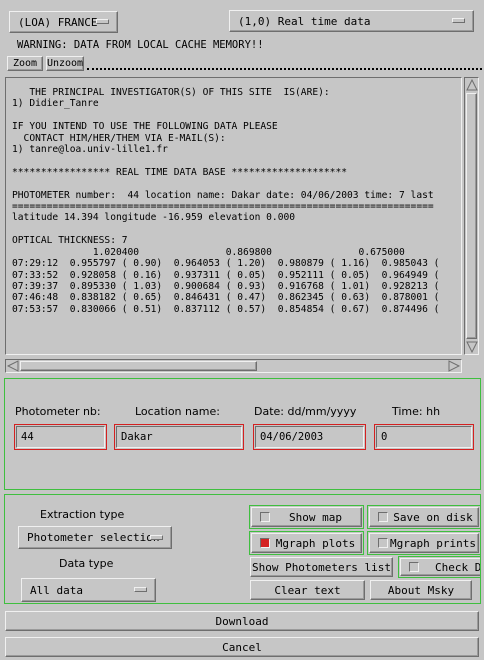 This screenshot has height=660, width=484. Describe the element at coordinates (454, 366) in the screenshot. I see `scroll-right-arrow-icon` at that location.